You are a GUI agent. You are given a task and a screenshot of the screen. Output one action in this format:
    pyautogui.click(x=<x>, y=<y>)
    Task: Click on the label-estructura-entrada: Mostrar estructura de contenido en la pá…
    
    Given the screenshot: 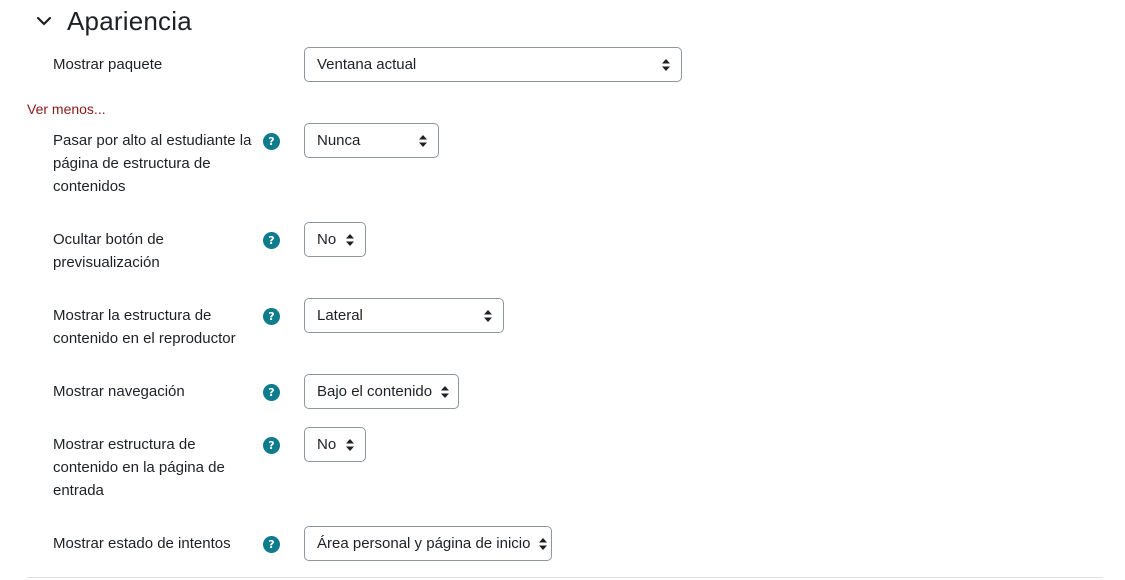 What is the action you would take?
    pyautogui.click(x=139, y=467)
    